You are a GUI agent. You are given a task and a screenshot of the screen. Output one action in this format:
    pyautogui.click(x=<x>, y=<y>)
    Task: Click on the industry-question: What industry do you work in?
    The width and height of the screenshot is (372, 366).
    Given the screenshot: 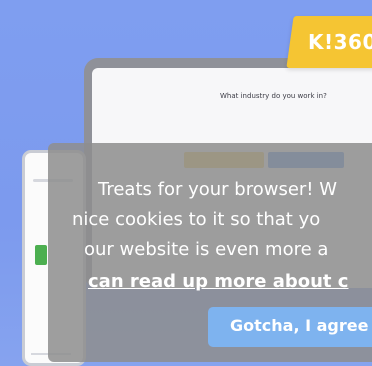 What is the action you would take?
    pyautogui.click(x=273, y=96)
    